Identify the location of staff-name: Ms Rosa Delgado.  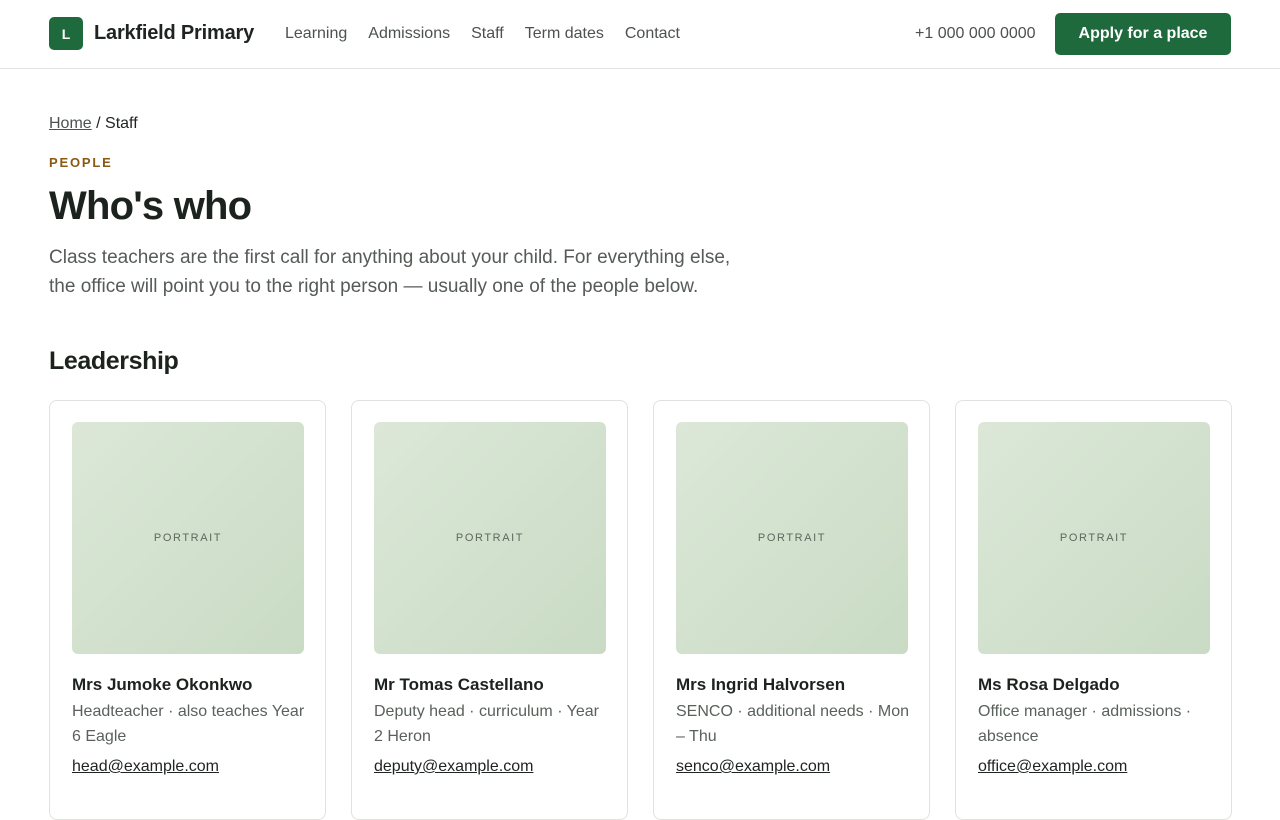
(1049, 684).